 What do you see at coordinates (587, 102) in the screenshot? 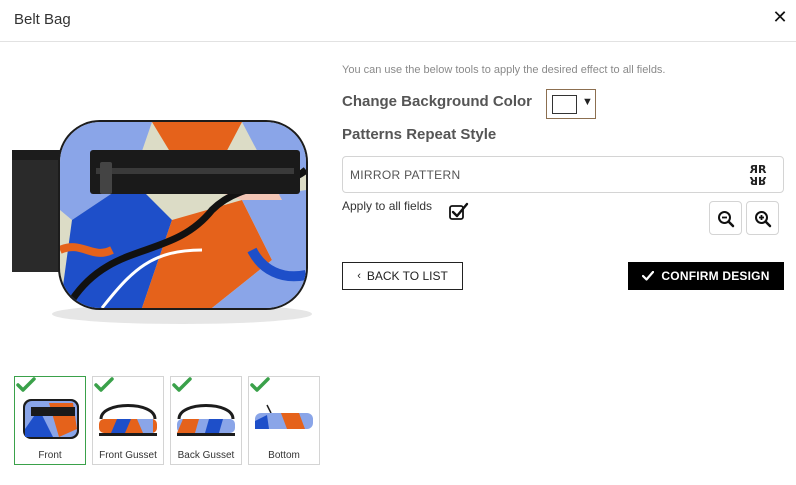
I see `caret-down-icon: ▼` at bounding box center [587, 102].